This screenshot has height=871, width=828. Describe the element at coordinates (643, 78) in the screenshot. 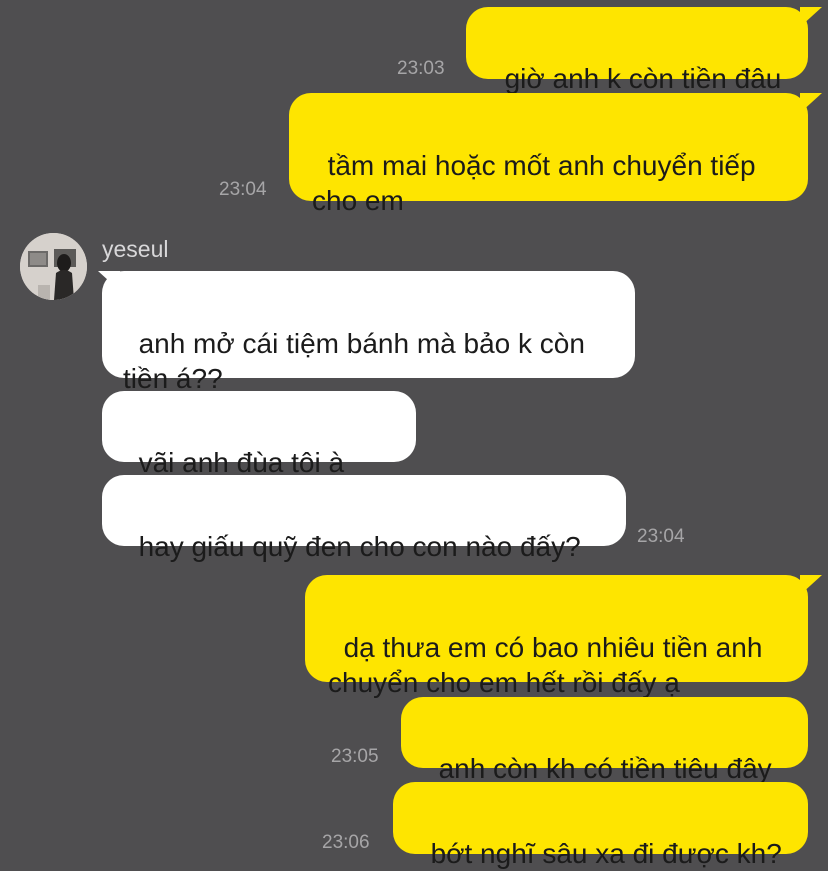

I see `message-text: giờ anh k còn tiền đâu` at that location.